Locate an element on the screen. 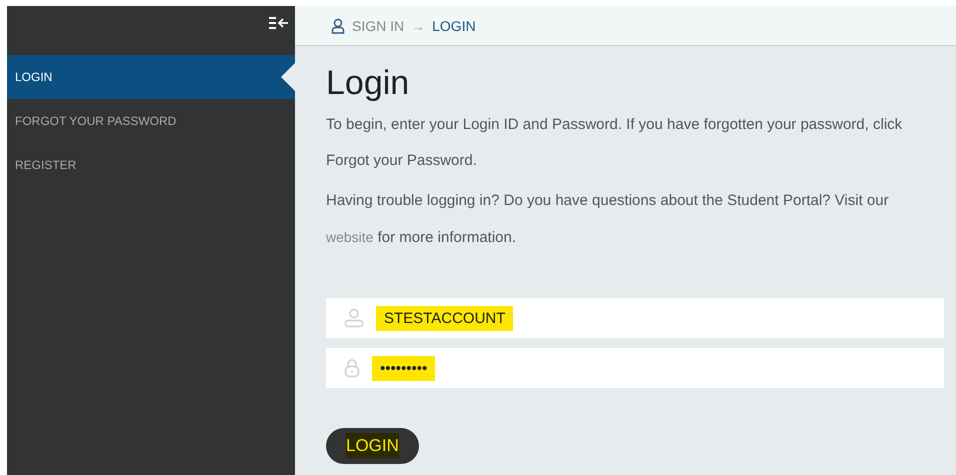  login-button: LOGIN is located at coordinates (372, 446).